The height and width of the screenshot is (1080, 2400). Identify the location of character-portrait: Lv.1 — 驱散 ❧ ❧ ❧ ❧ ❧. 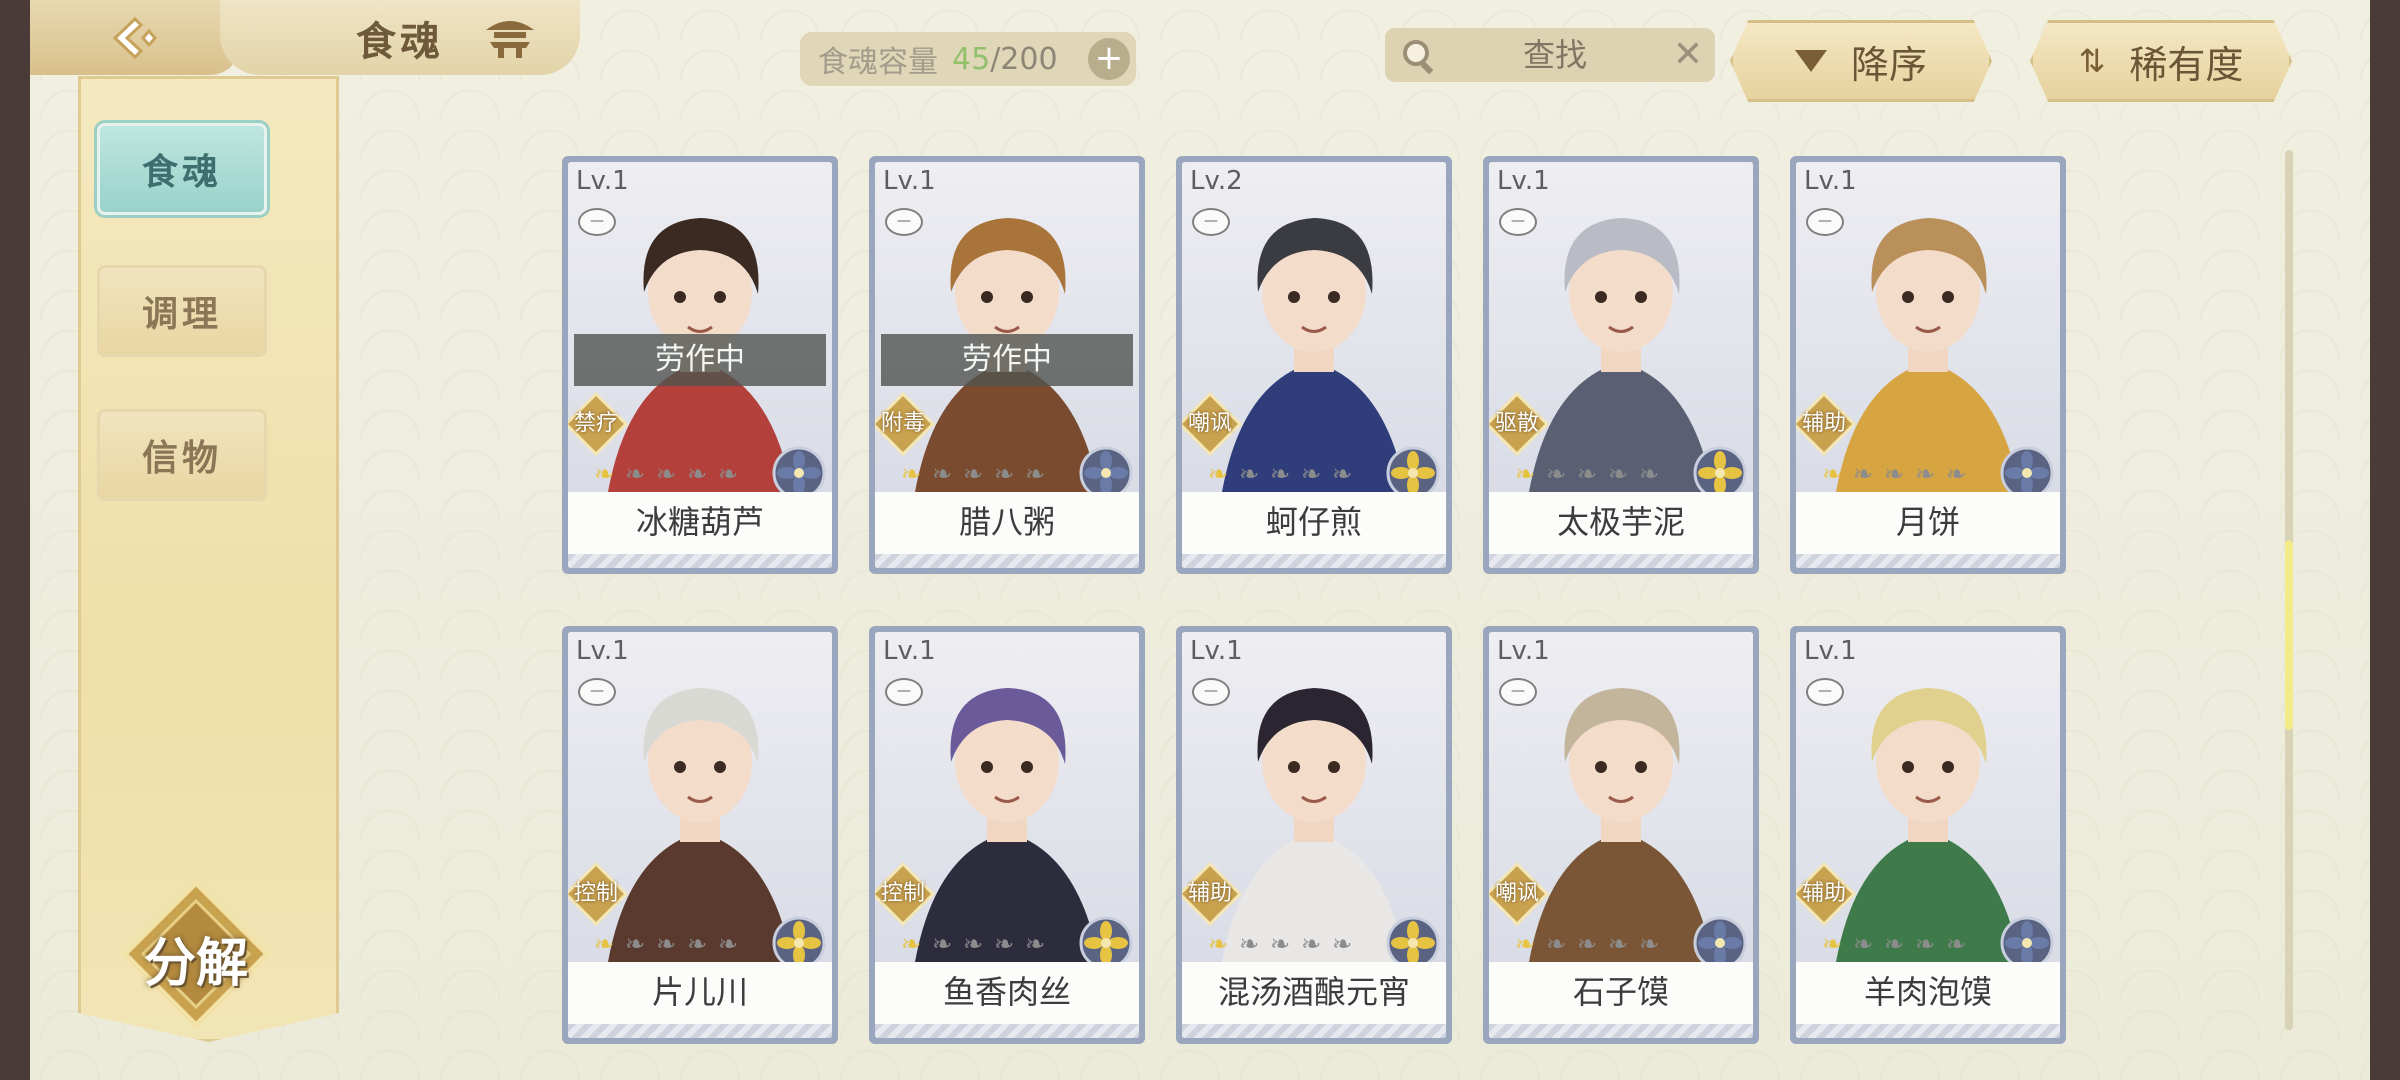
(1621, 331).